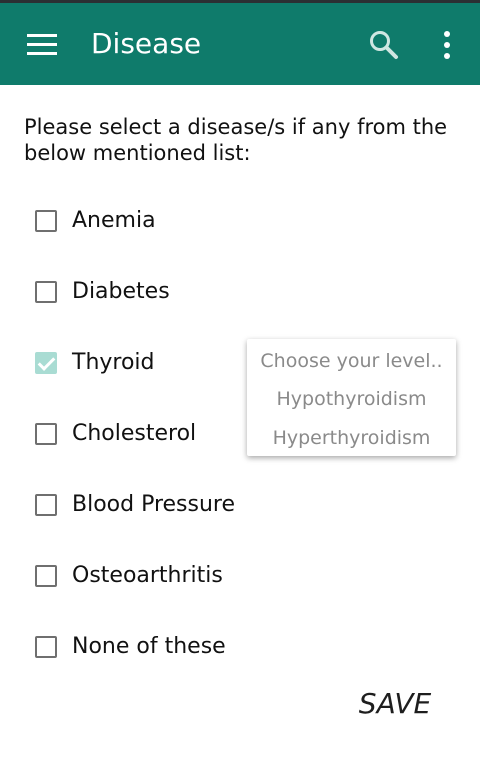  Describe the element at coordinates (154, 504) in the screenshot. I see `option-label: Blood Pressure` at that location.